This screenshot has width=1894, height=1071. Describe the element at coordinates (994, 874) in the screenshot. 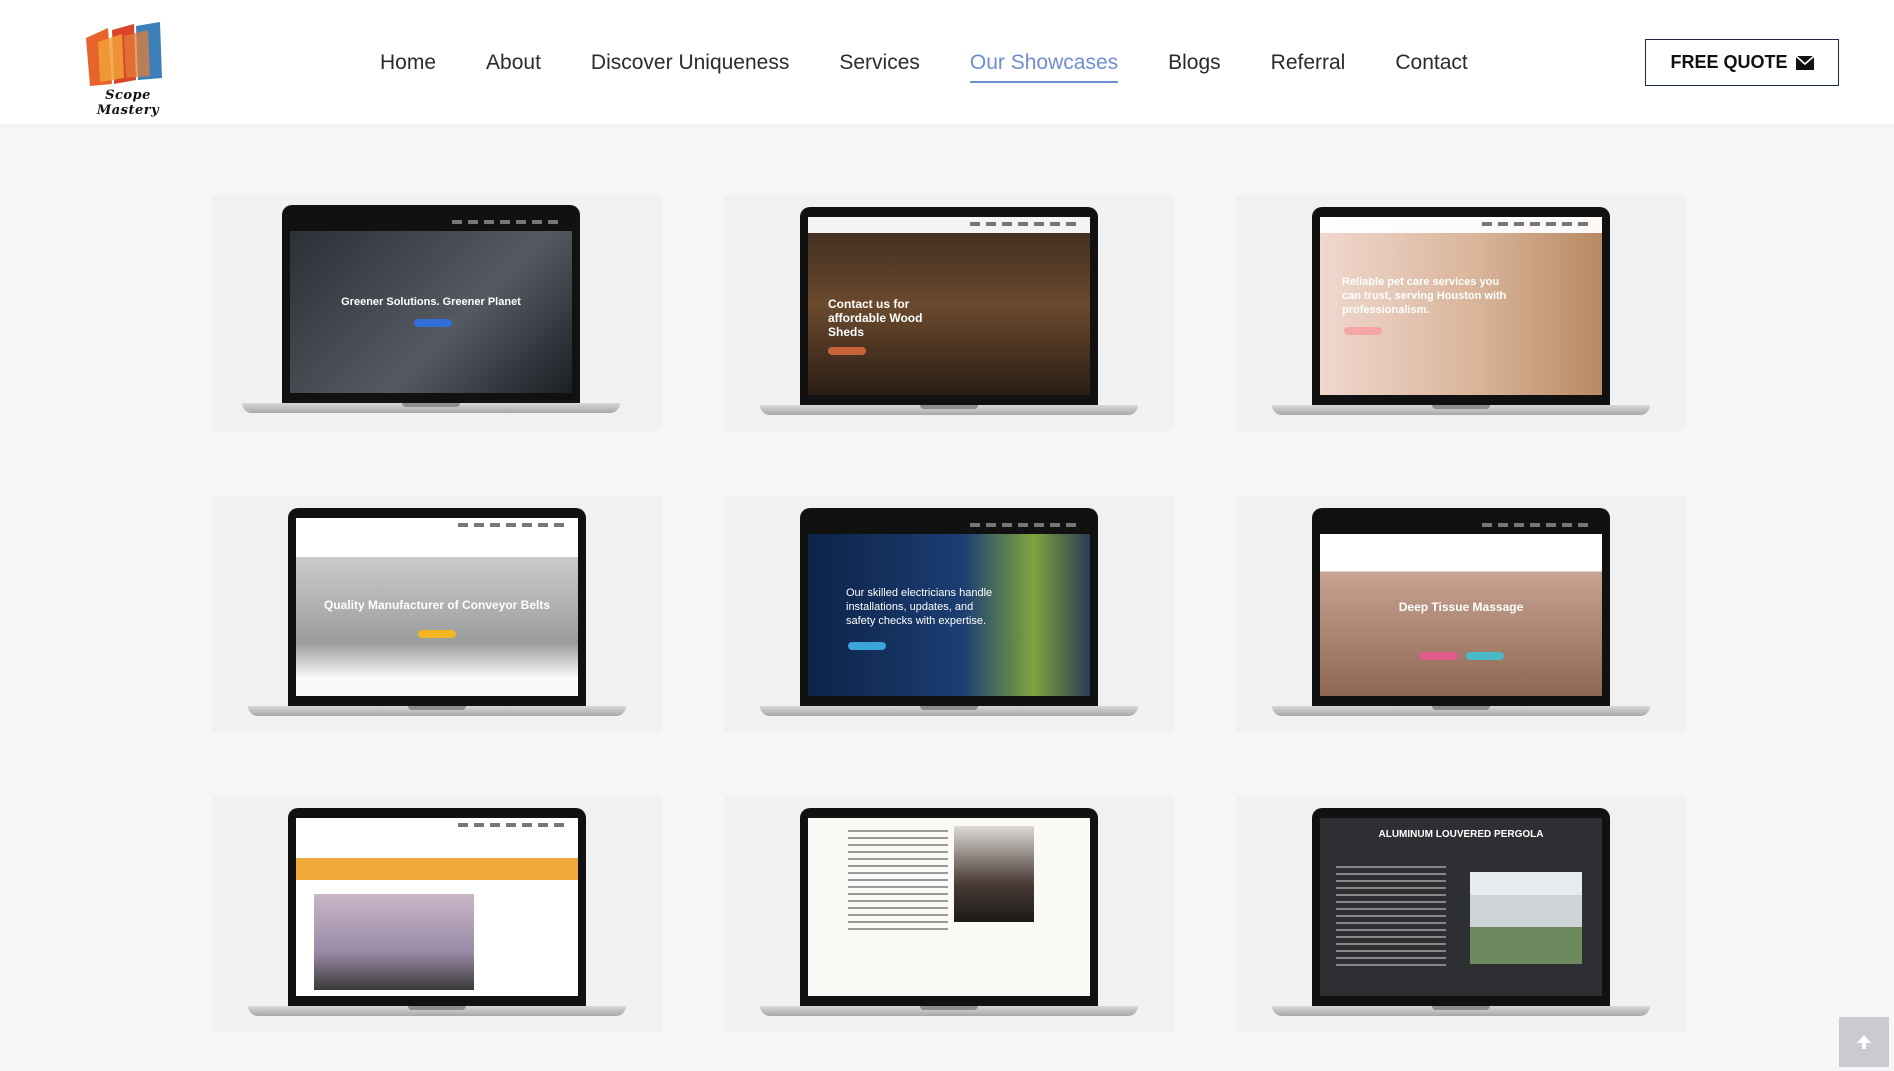

I see `portrait-image` at that location.